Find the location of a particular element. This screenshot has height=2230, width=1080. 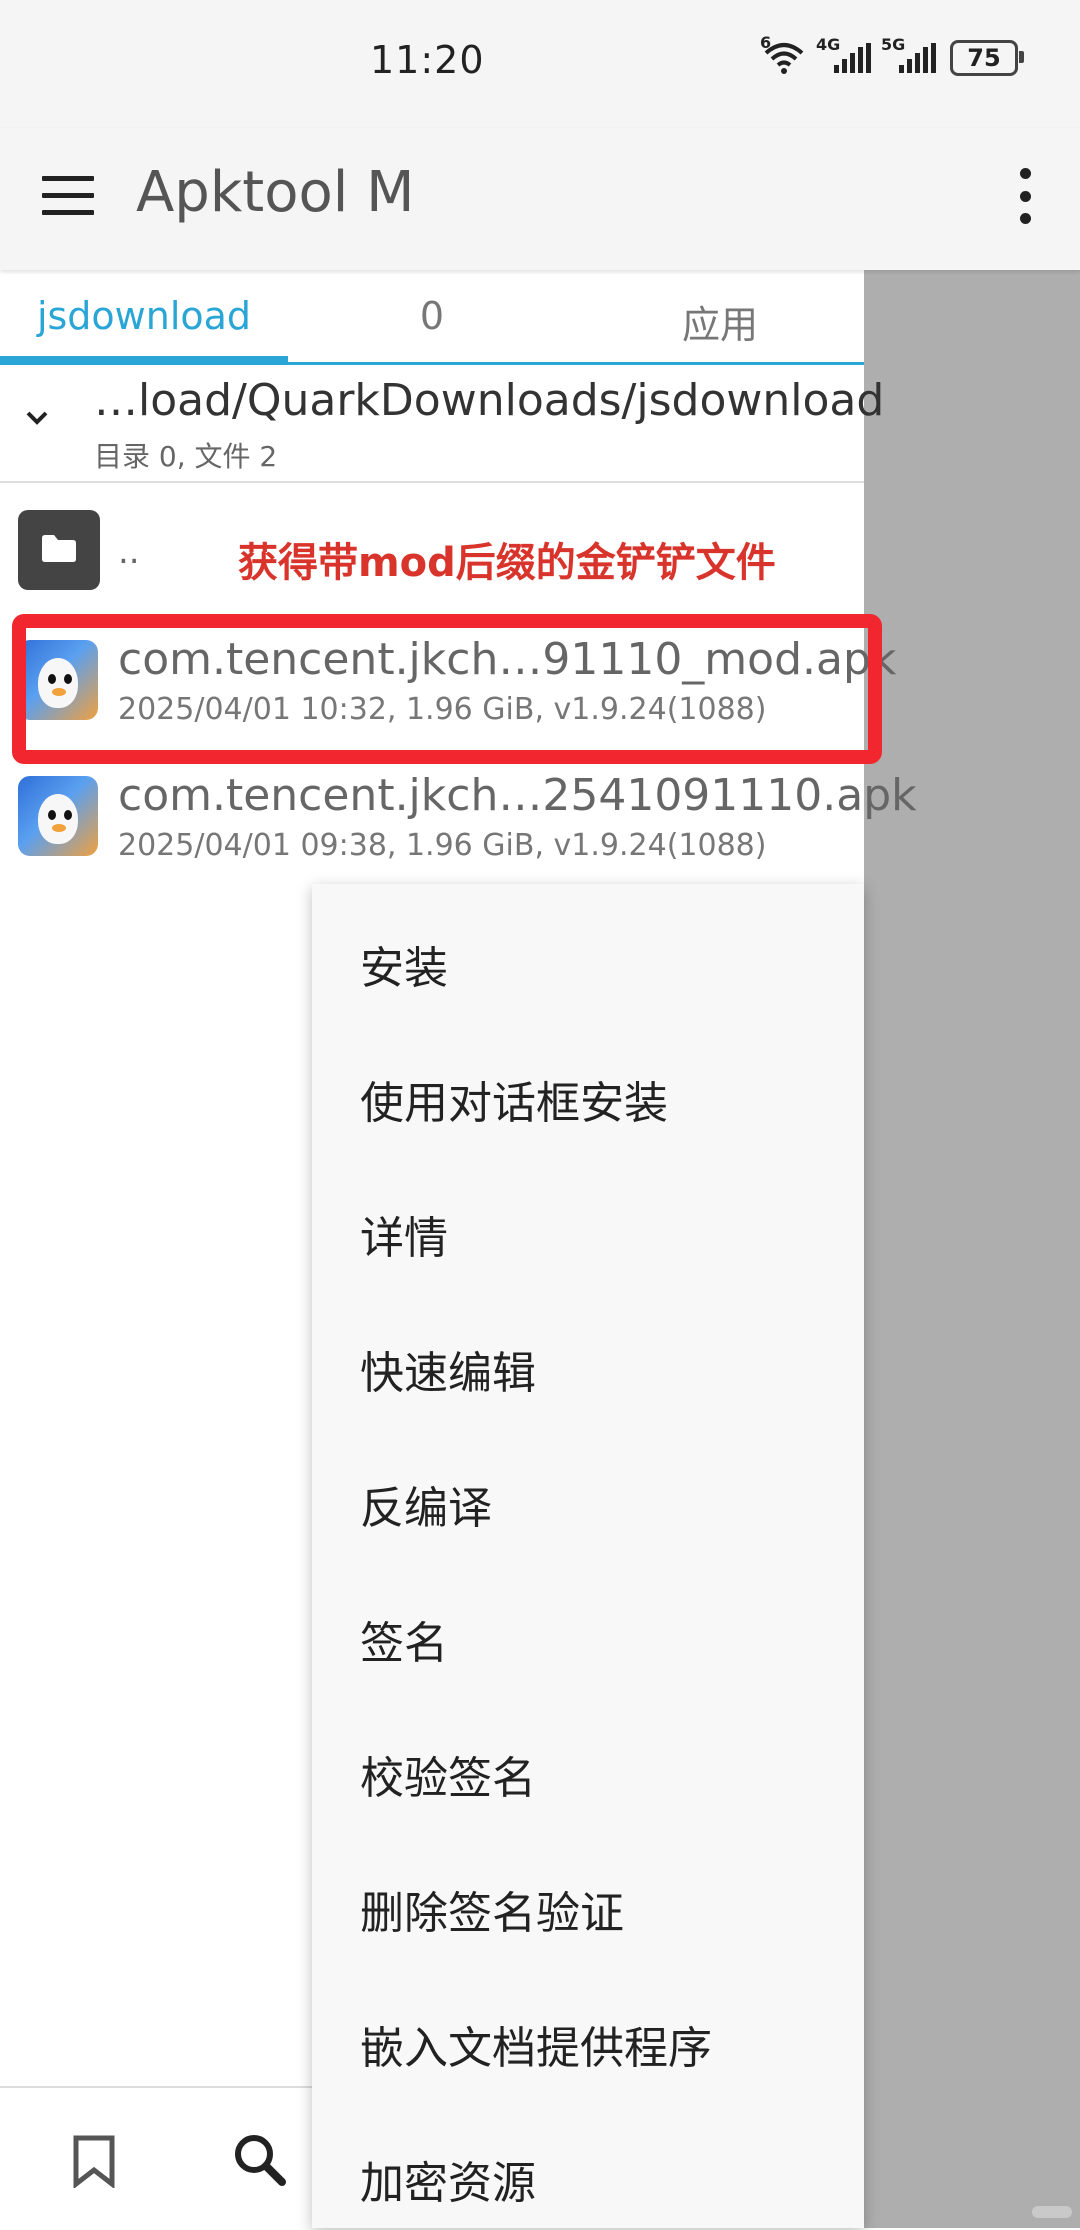

signal-5g-tag: 5G is located at coordinates (893, 44).